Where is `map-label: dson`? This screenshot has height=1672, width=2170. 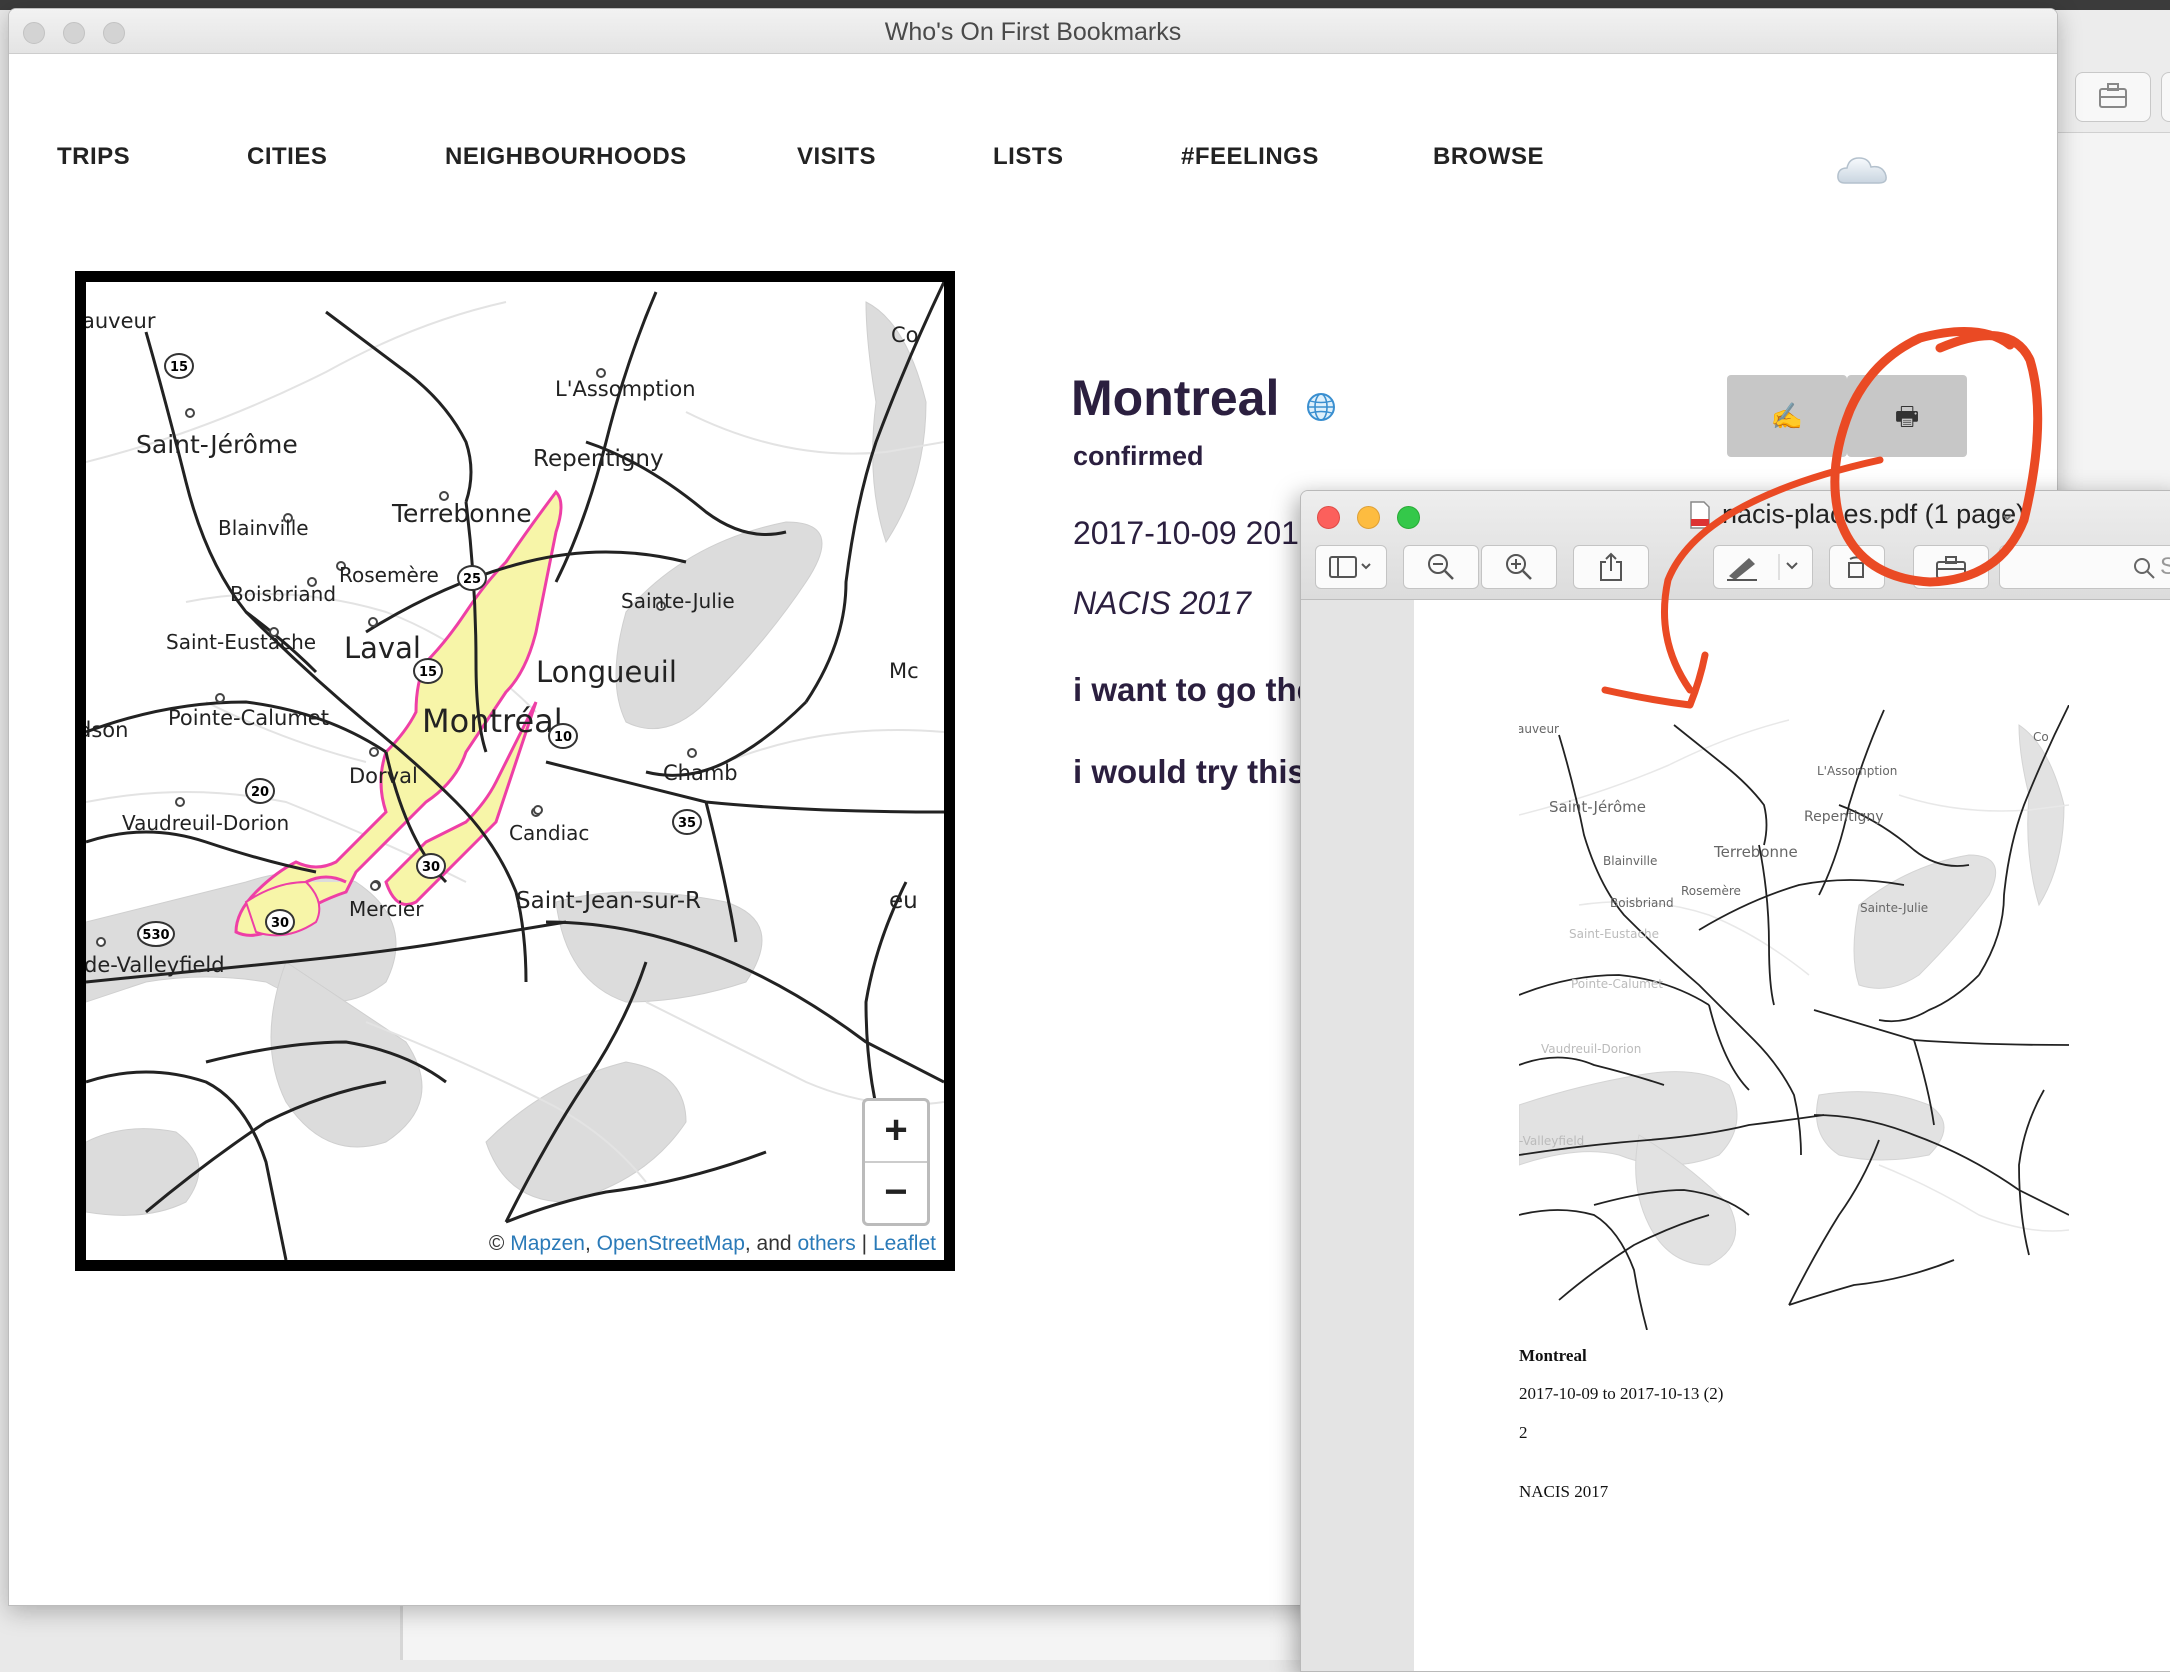
map-label: dson is located at coordinates (107, 730).